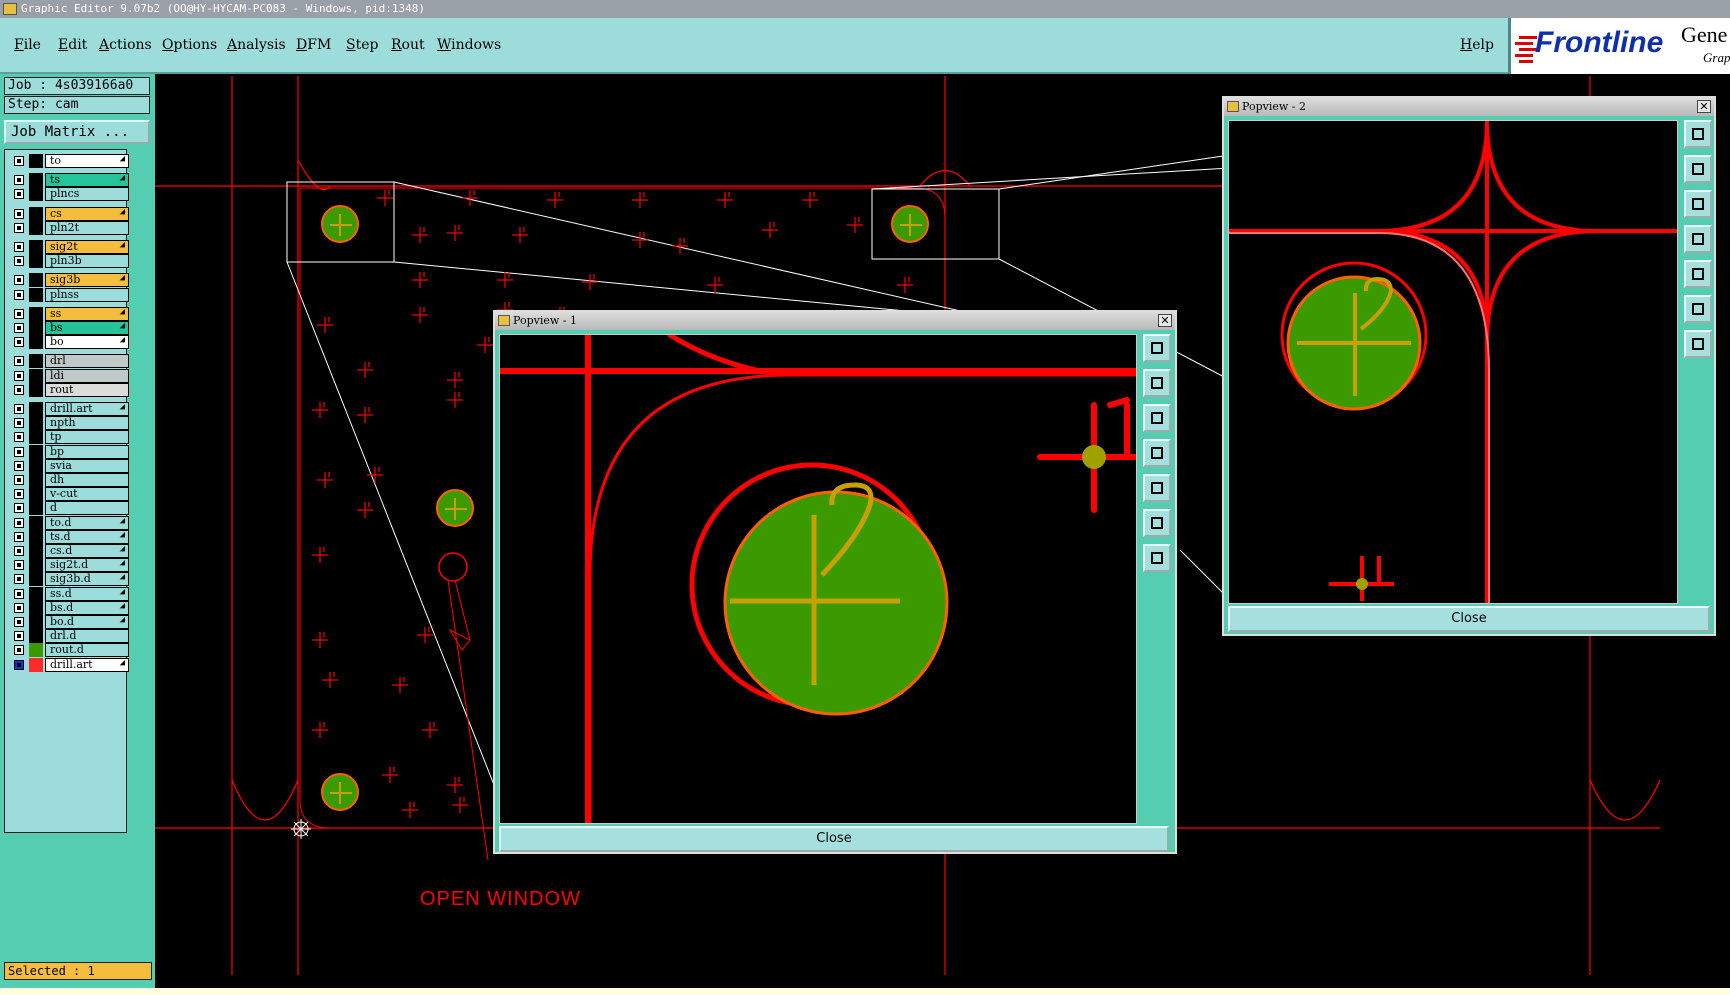 The image size is (1730, 995). I want to click on layer-row: d, so click(69, 508).